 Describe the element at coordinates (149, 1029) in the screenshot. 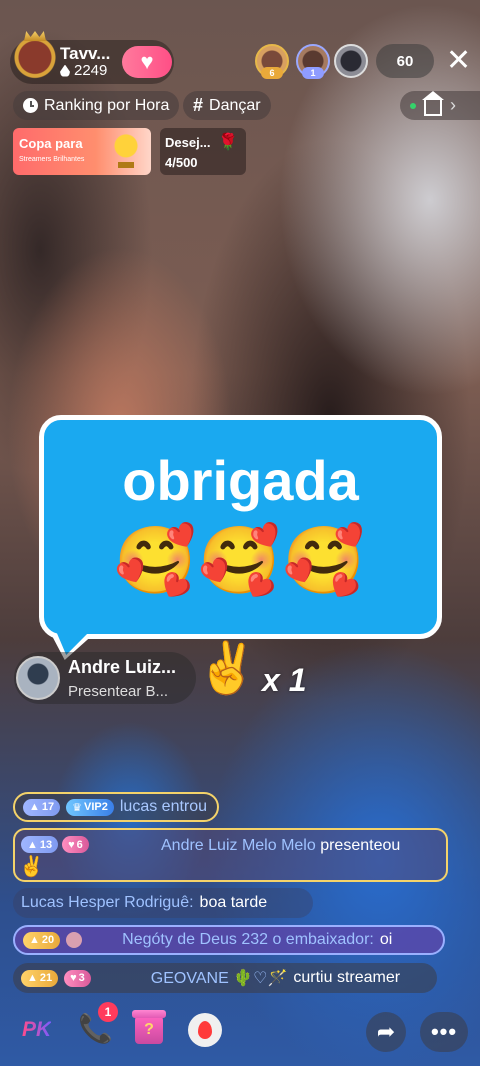

I see `gift-box-label: ?` at that location.